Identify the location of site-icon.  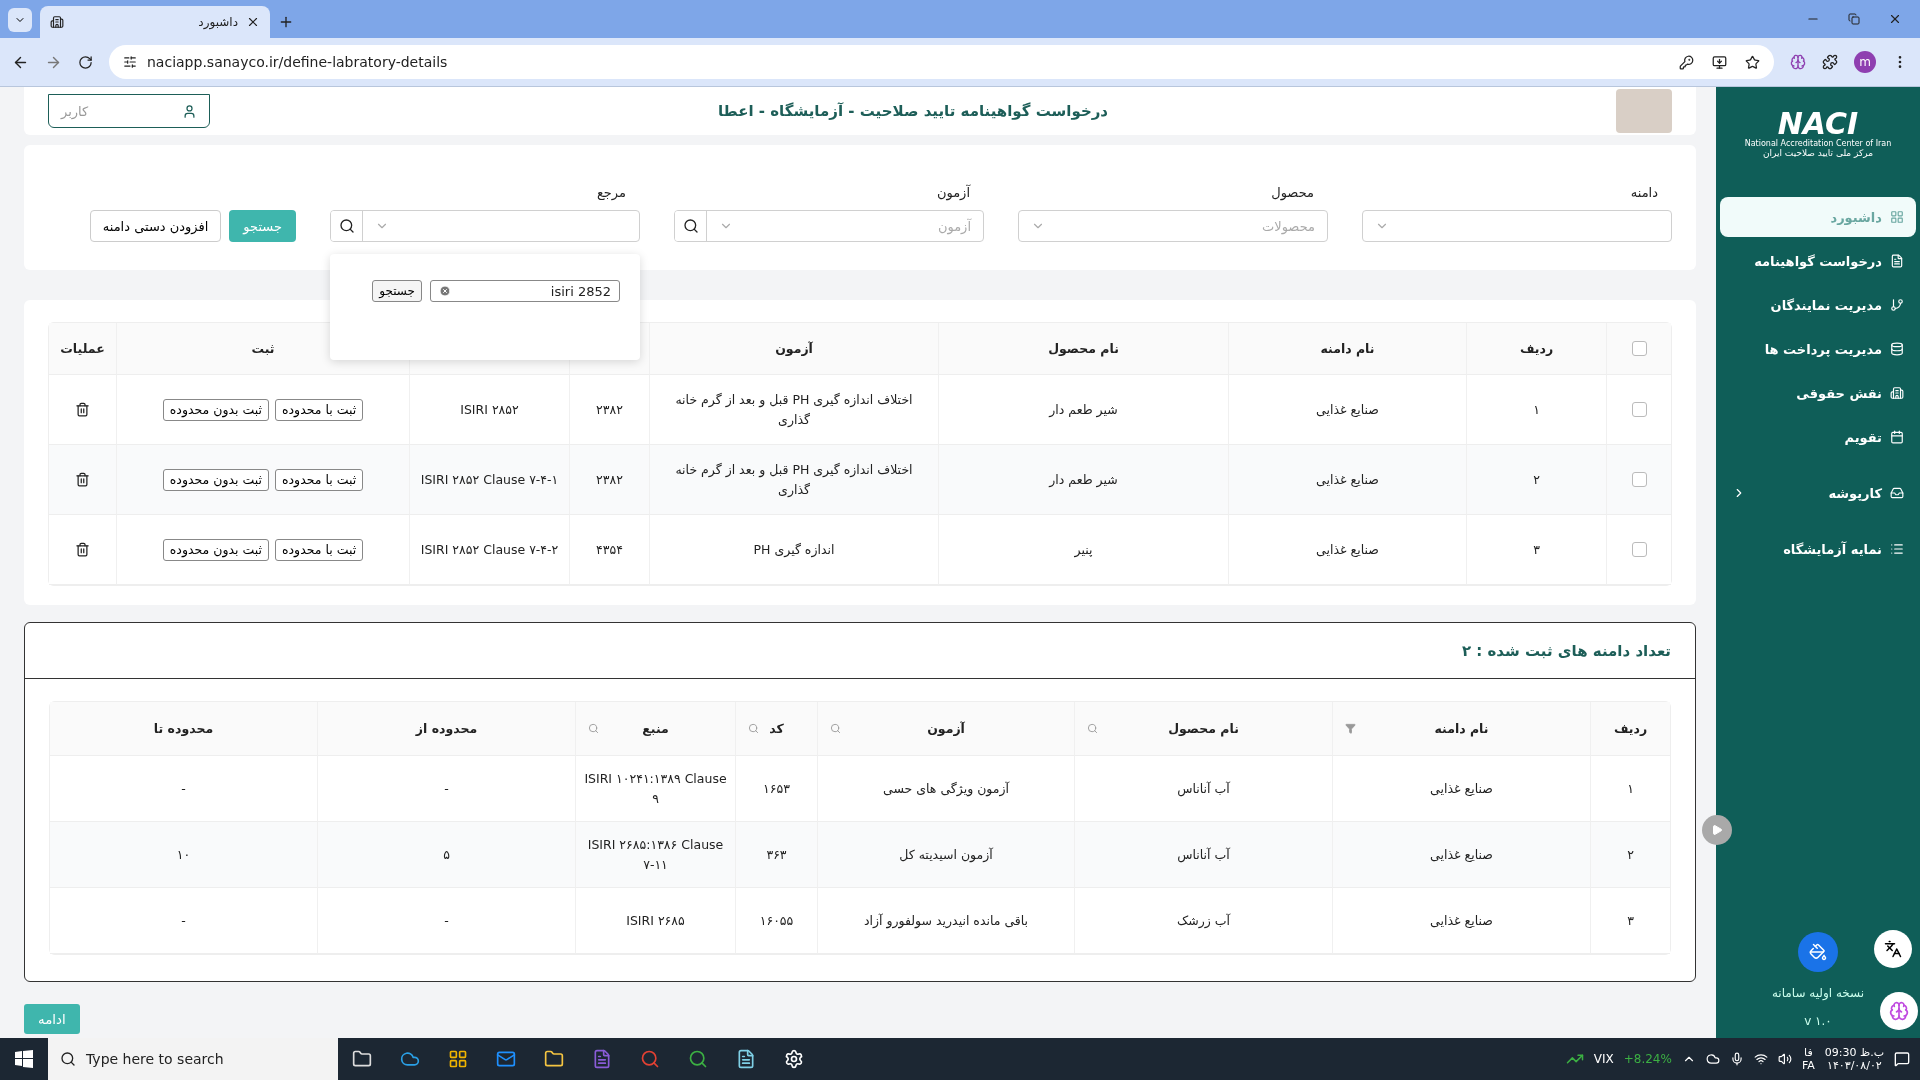
(57, 22).